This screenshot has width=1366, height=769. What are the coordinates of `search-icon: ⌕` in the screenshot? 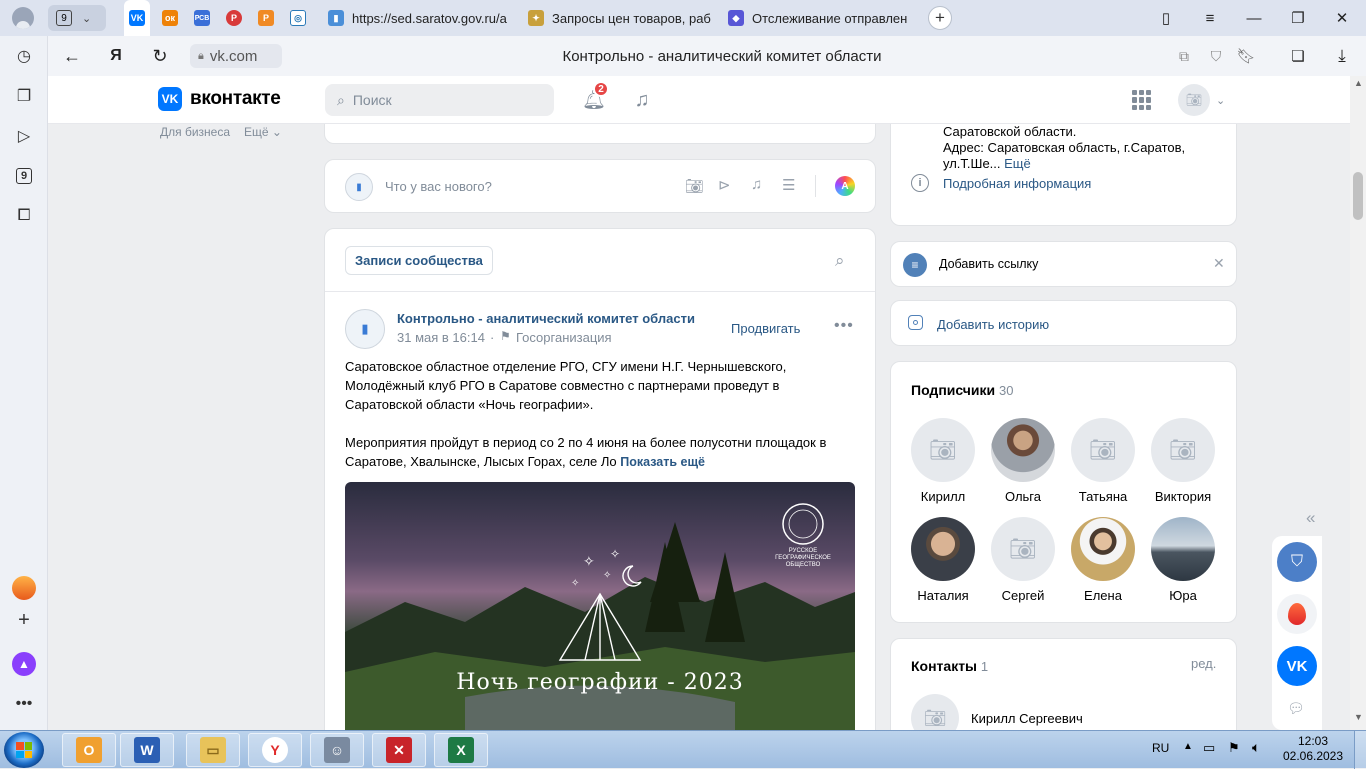 It's located at (840, 261).